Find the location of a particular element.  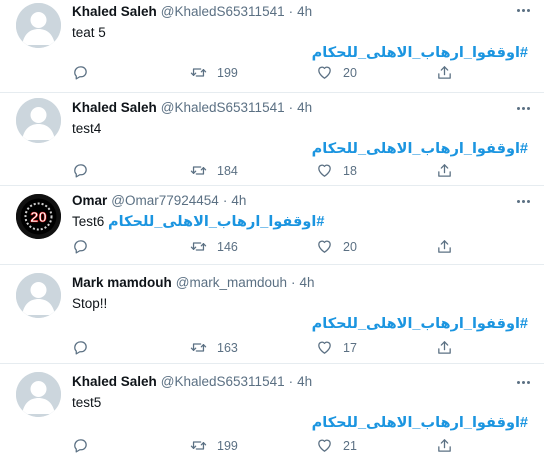

author-handle: @mark_mamdouh is located at coordinates (231, 283).